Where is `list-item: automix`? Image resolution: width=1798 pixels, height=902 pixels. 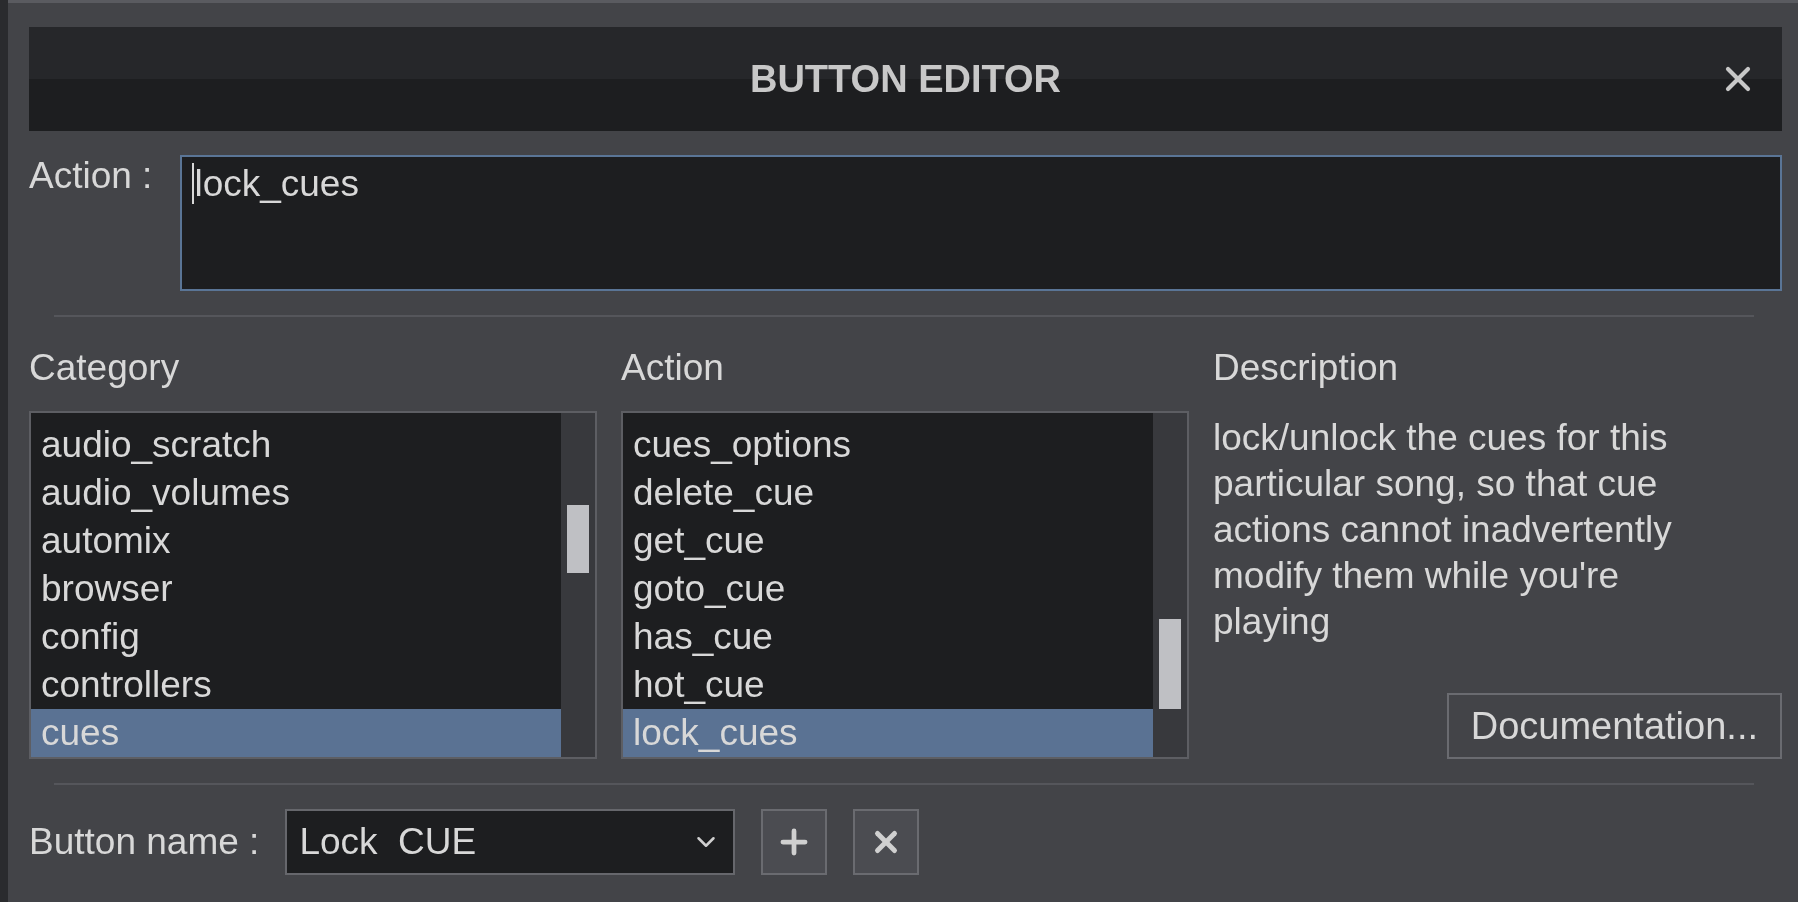 list-item: automix is located at coordinates (296, 541).